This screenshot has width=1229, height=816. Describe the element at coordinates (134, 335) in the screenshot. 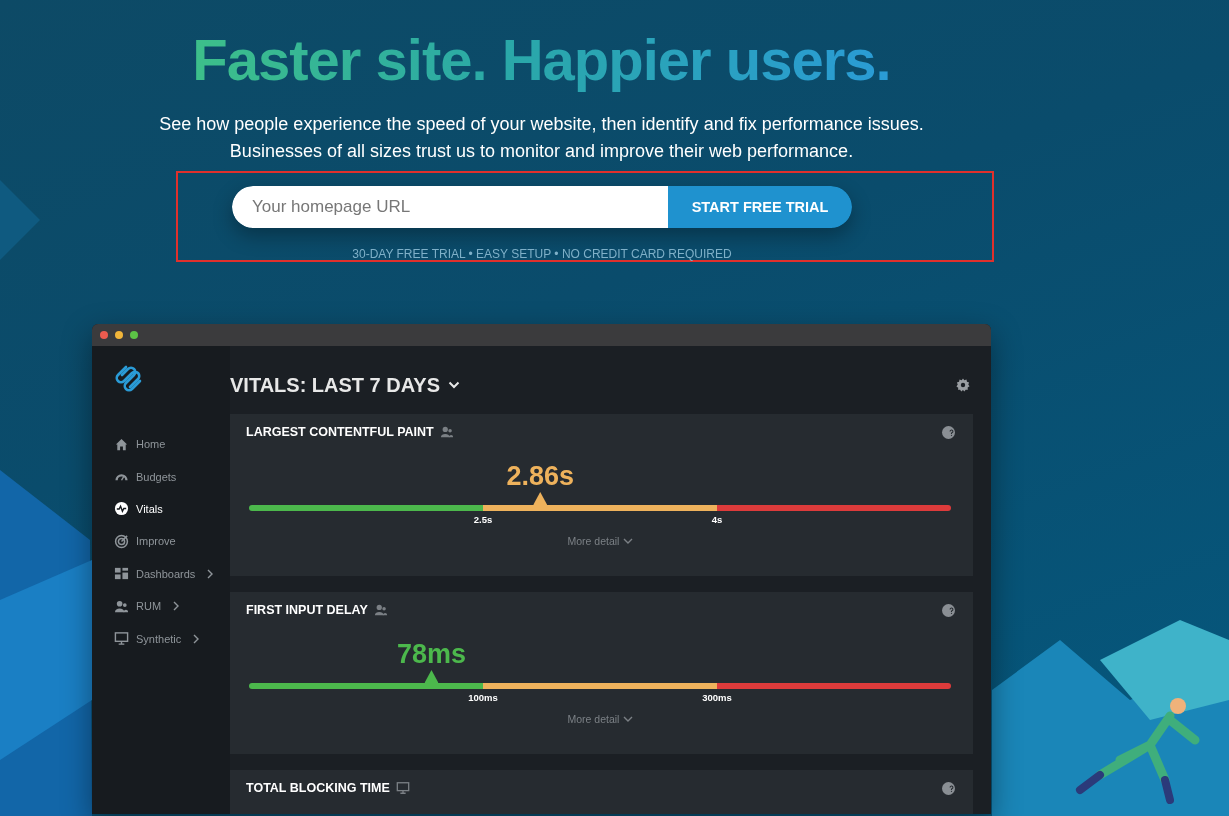

I see `zoom-dot-icon` at that location.